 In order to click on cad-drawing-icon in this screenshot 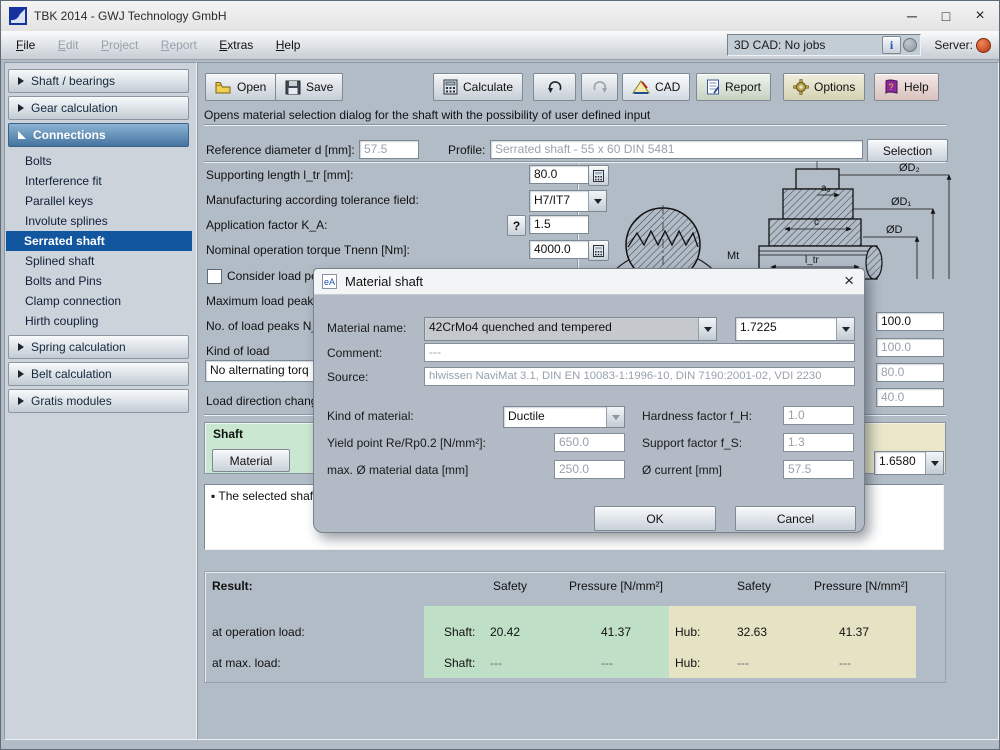, I will do `click(641, 87)`.